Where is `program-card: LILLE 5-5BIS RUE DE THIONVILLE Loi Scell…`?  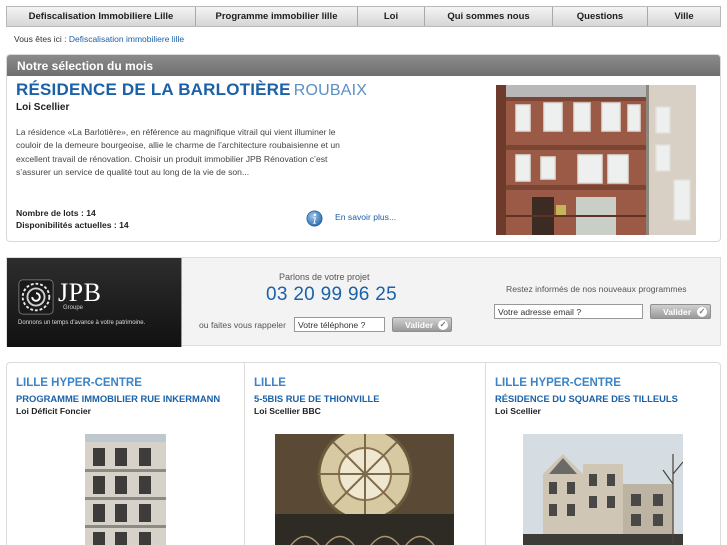
program-card: LILLE 5-5BIS RUE DE THIONVILLE Loi Scell… is located at coordinates (365, 454).